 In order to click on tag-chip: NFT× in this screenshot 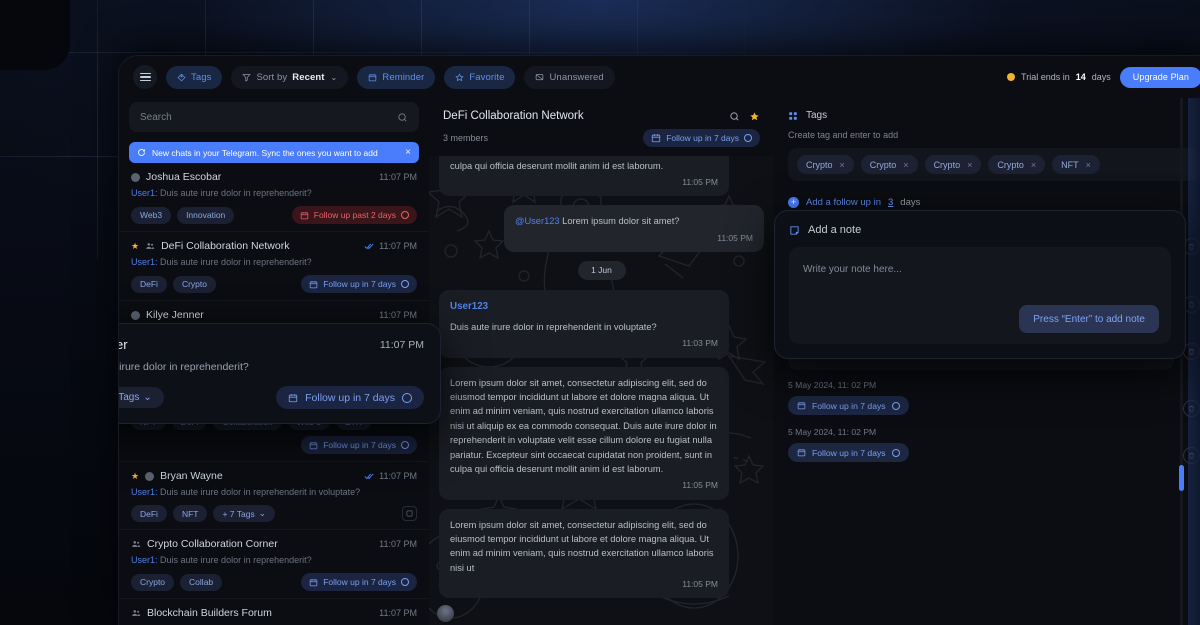, I will do `click(1076, 164)`.